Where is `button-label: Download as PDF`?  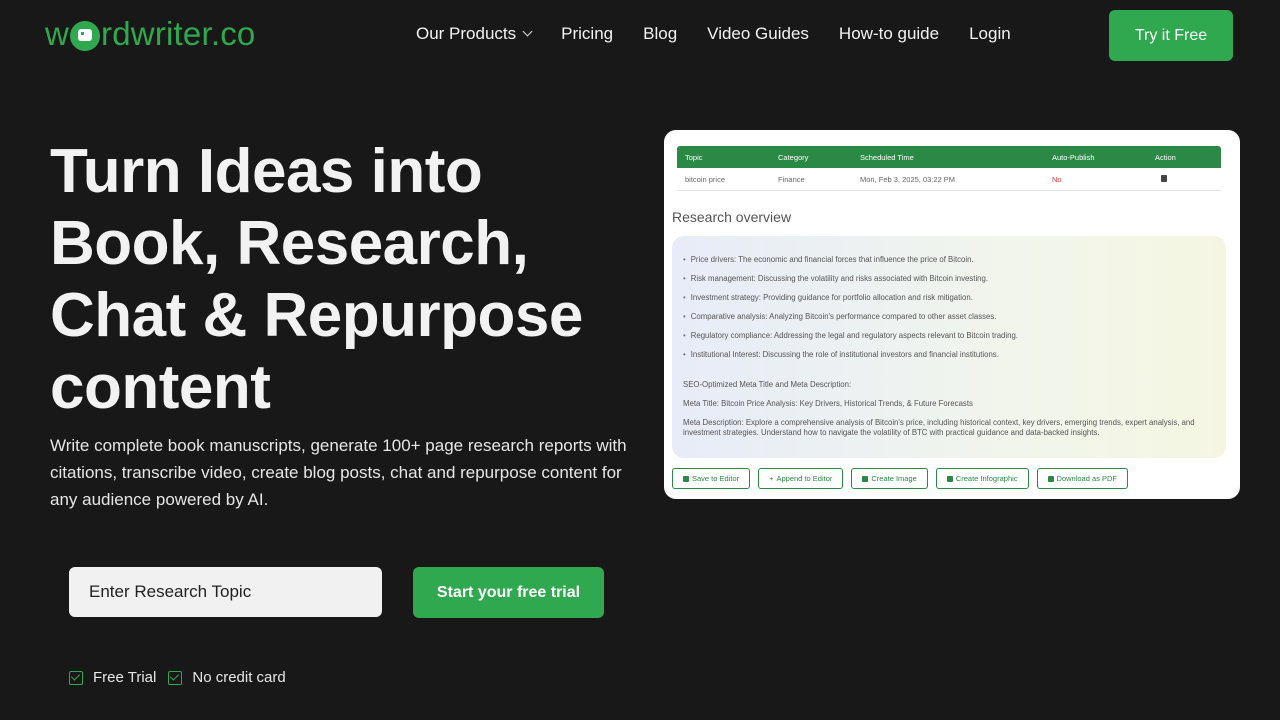
button-label: Download as PDF is located at coordinates (1086, 478).